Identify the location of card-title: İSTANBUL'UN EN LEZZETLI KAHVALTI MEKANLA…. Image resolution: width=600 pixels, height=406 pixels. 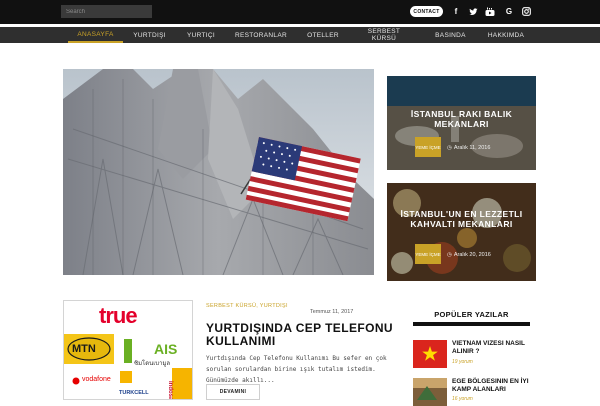
(461, 219).